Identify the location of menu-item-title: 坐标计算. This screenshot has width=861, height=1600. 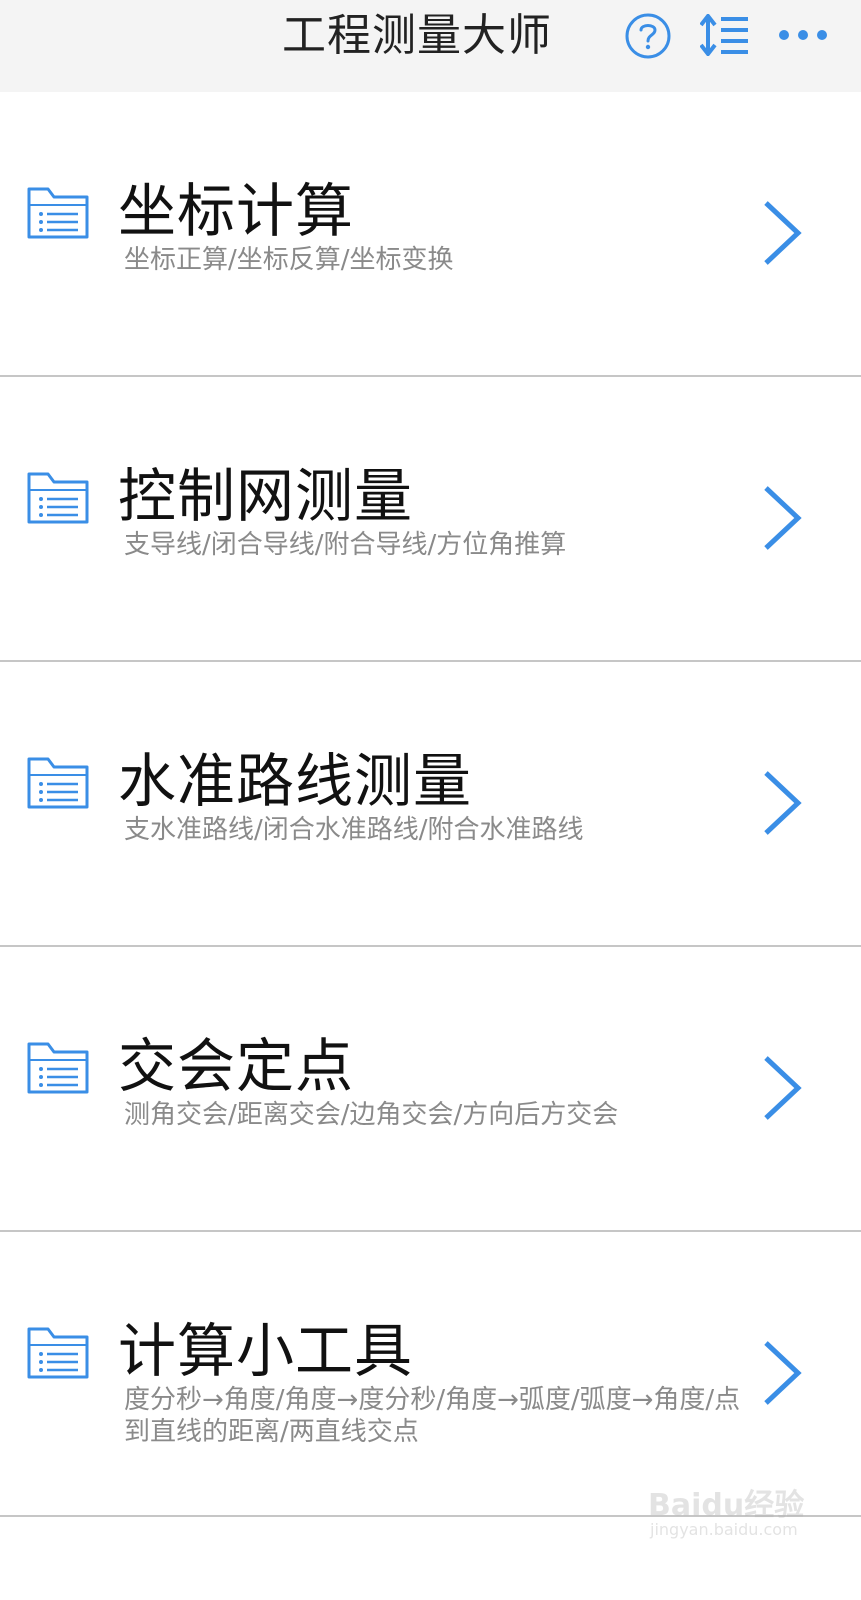
(236, 211).